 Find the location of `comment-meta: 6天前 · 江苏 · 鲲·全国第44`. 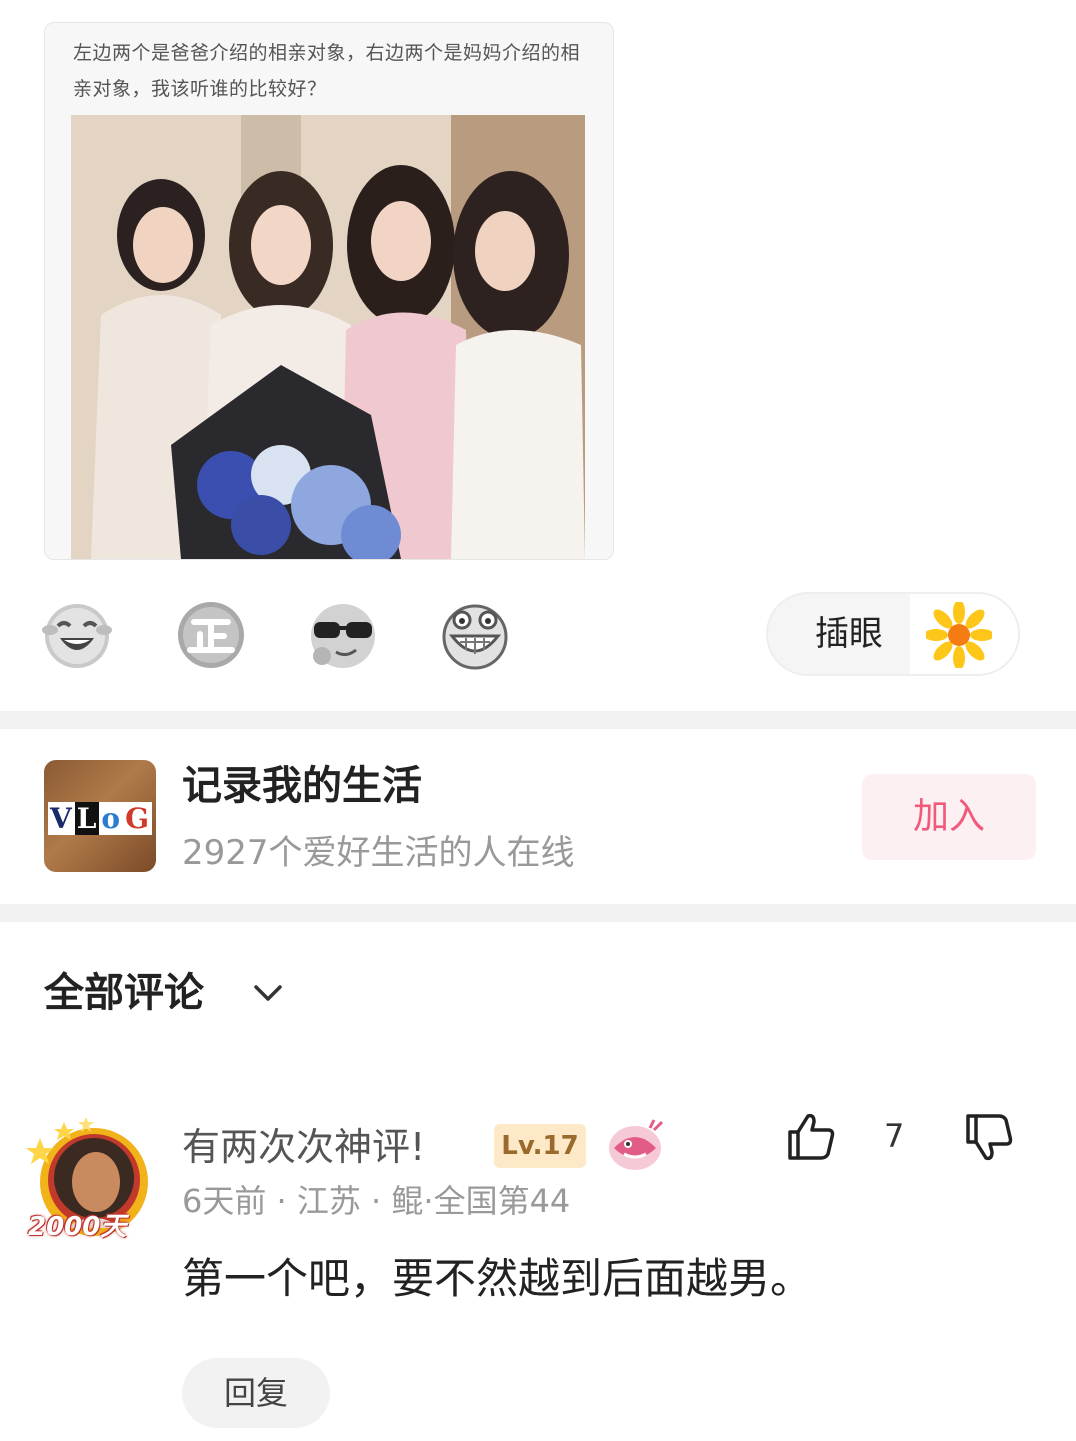

comment-meta: 6天前 · 江苏 · 鲲·全国第44 is located at coordinates (376, 1201).